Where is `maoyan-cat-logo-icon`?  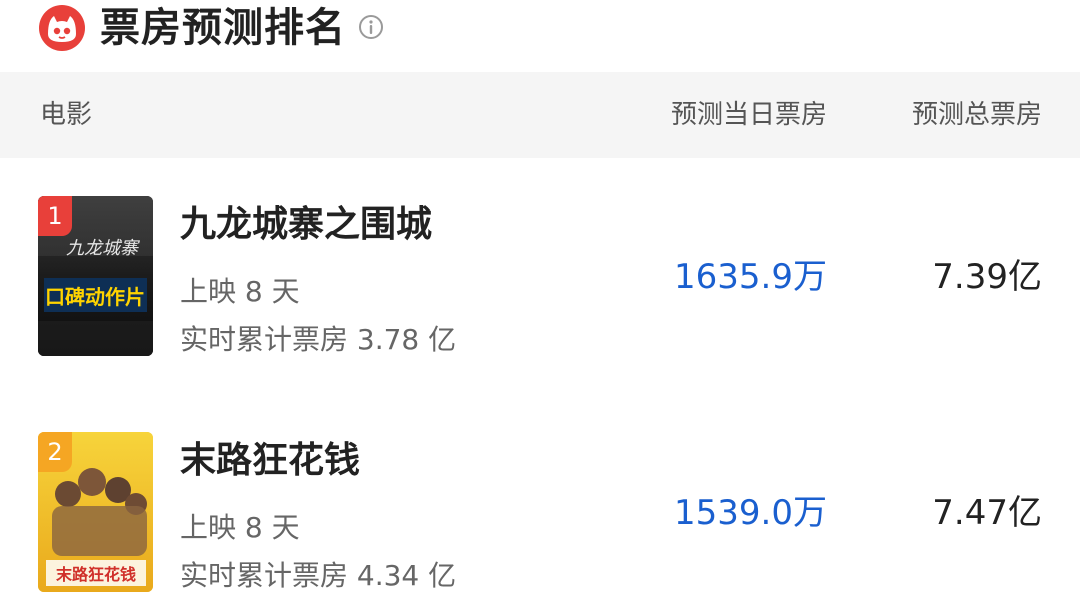 maoyan-cat-logo-icon is located at coordinates (62, 28).